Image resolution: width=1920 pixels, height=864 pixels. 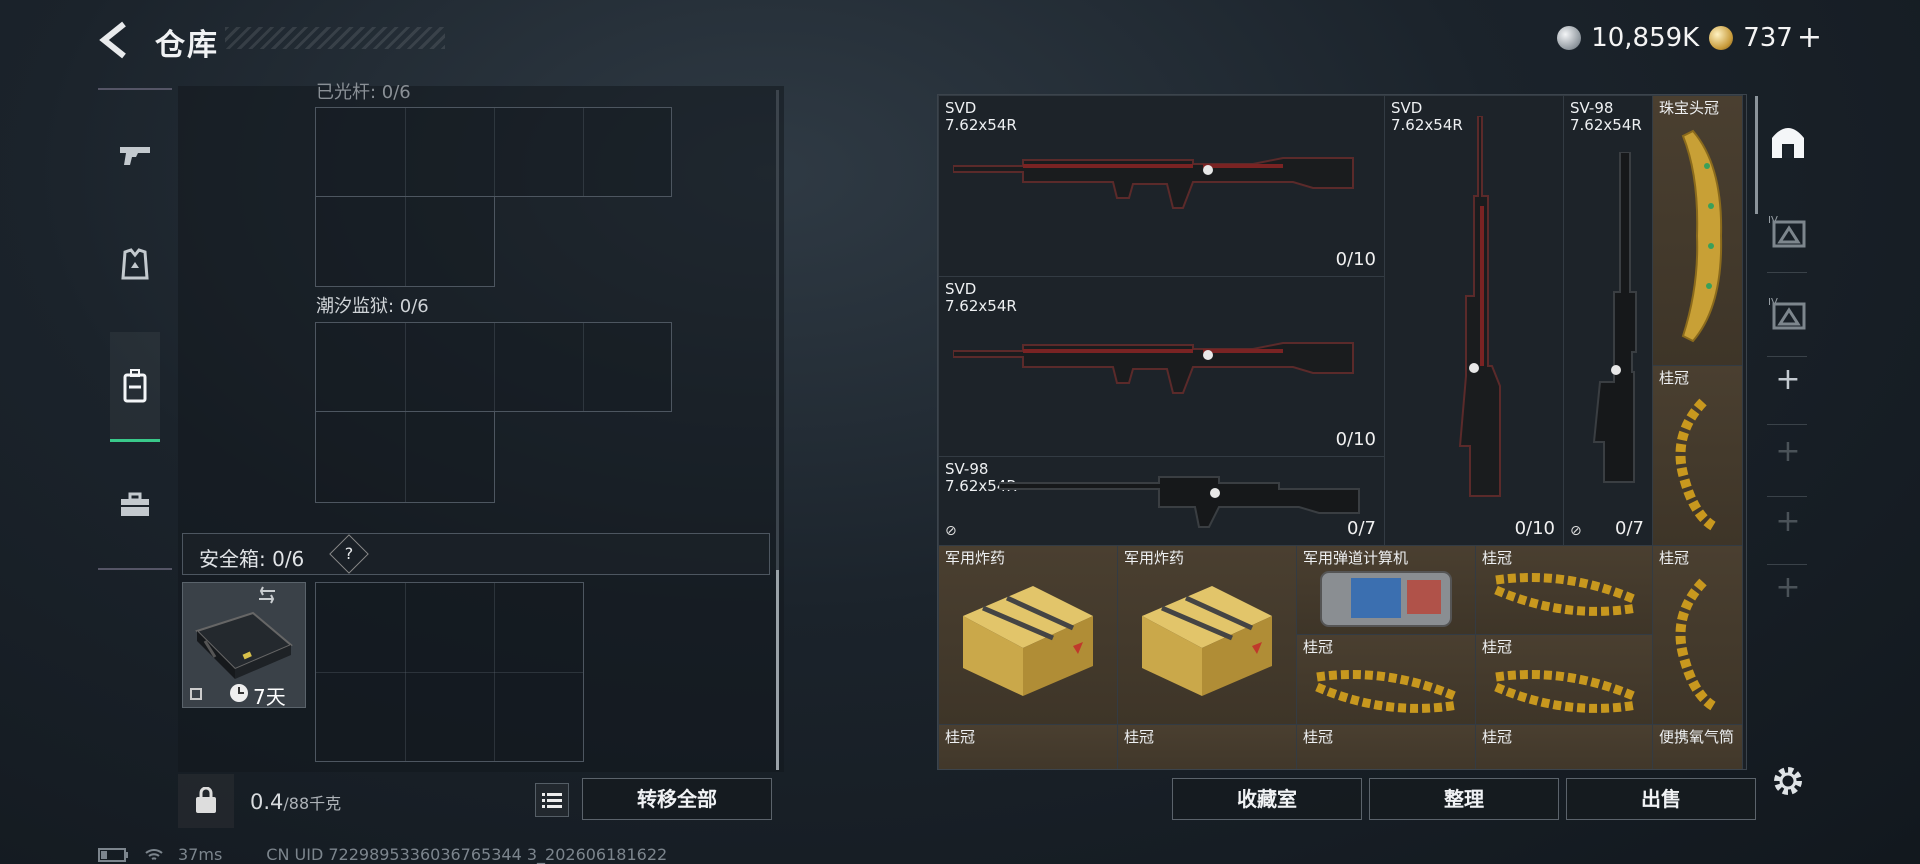 What do you see at coordinates (154, 854) in the screenshot?
I see `wifi-icon` at bounding box center [154, 854].